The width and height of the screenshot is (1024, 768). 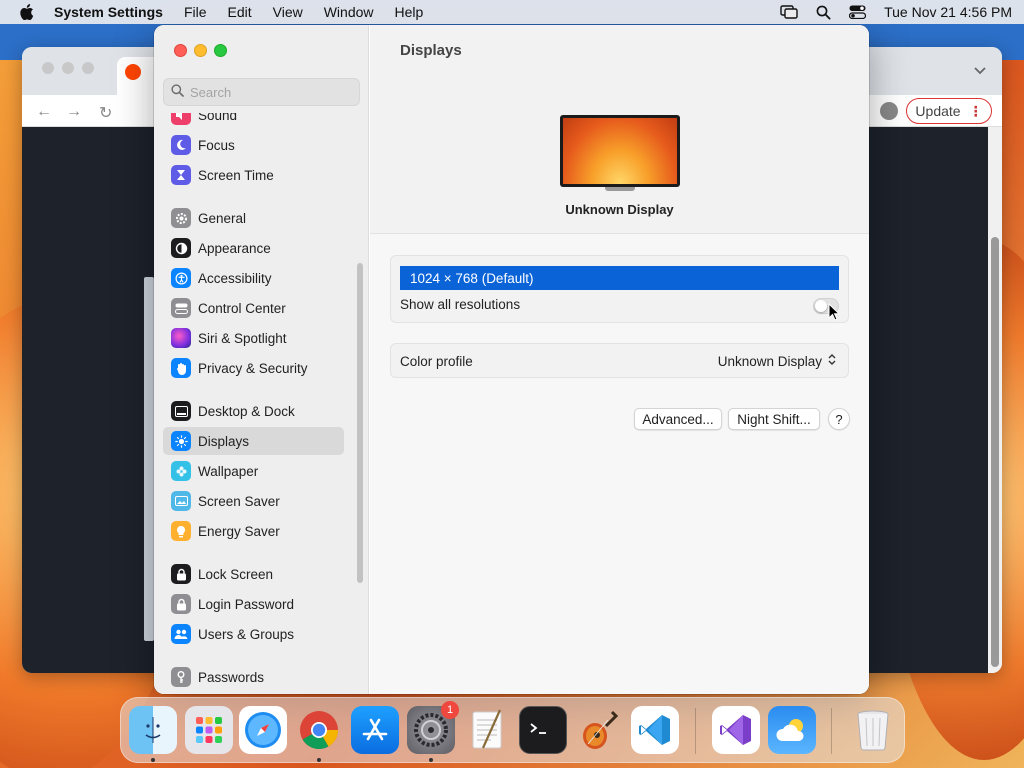 I want to click on sidebar-item-label: Appearance, so click(x=234, y=248).